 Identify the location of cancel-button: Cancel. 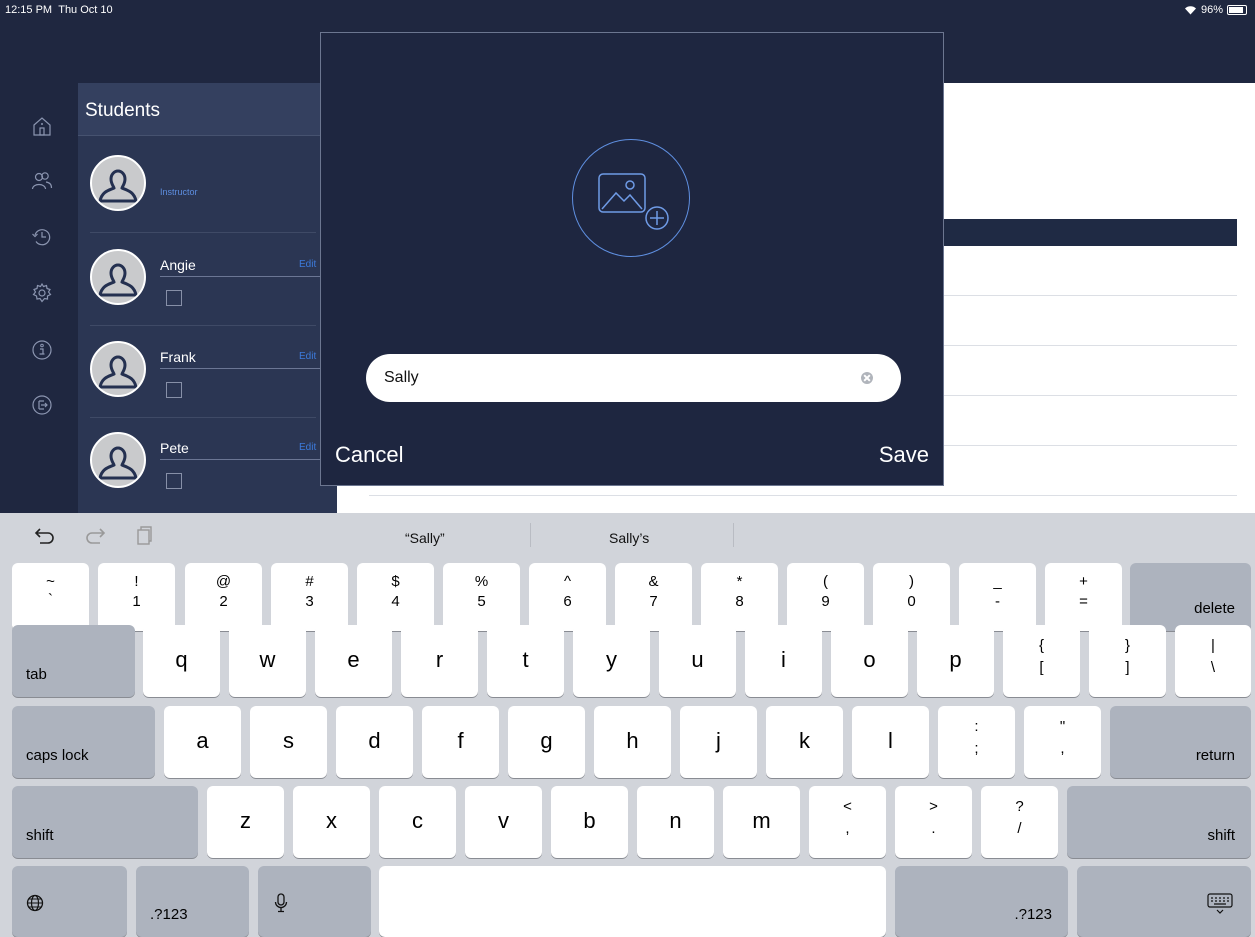
(369, 455).